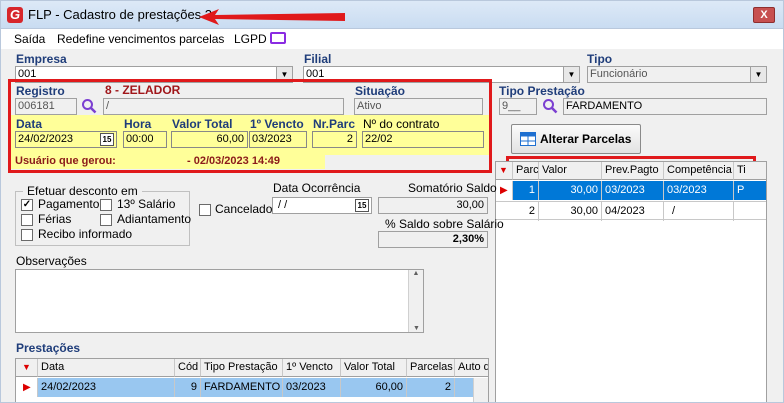  Describe the element at coordinates (106, 220) in the screenshot. I see `adiantamento-checkbox` at that location.